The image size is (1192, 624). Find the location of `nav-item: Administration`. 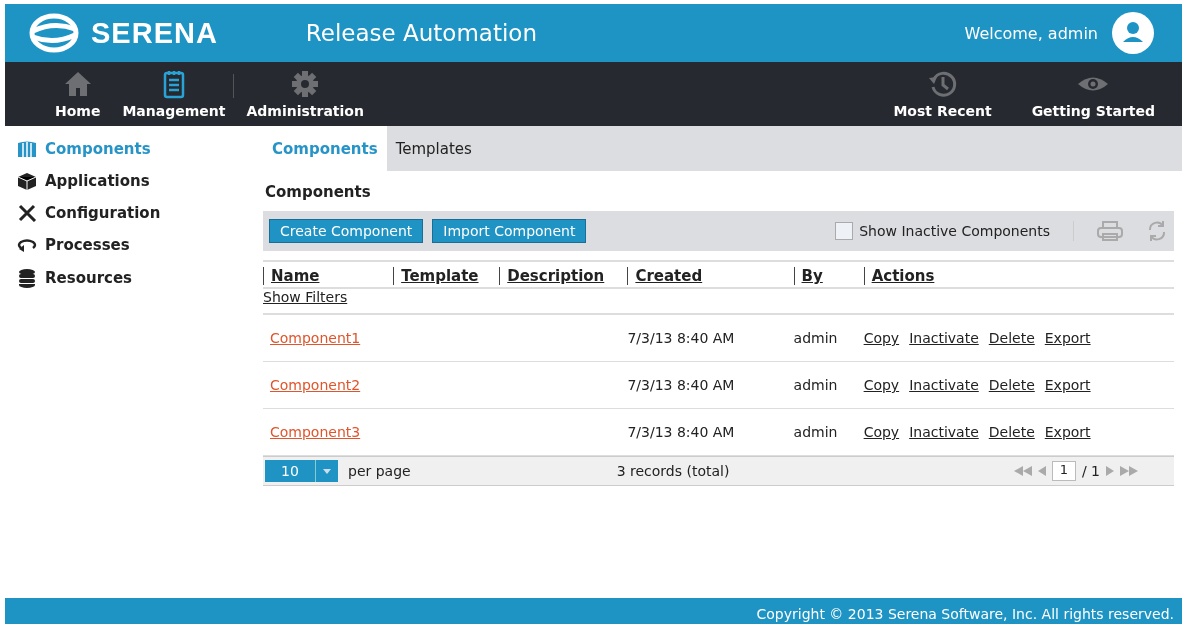

nav-item: Administration is located at coordinates (305, 94).